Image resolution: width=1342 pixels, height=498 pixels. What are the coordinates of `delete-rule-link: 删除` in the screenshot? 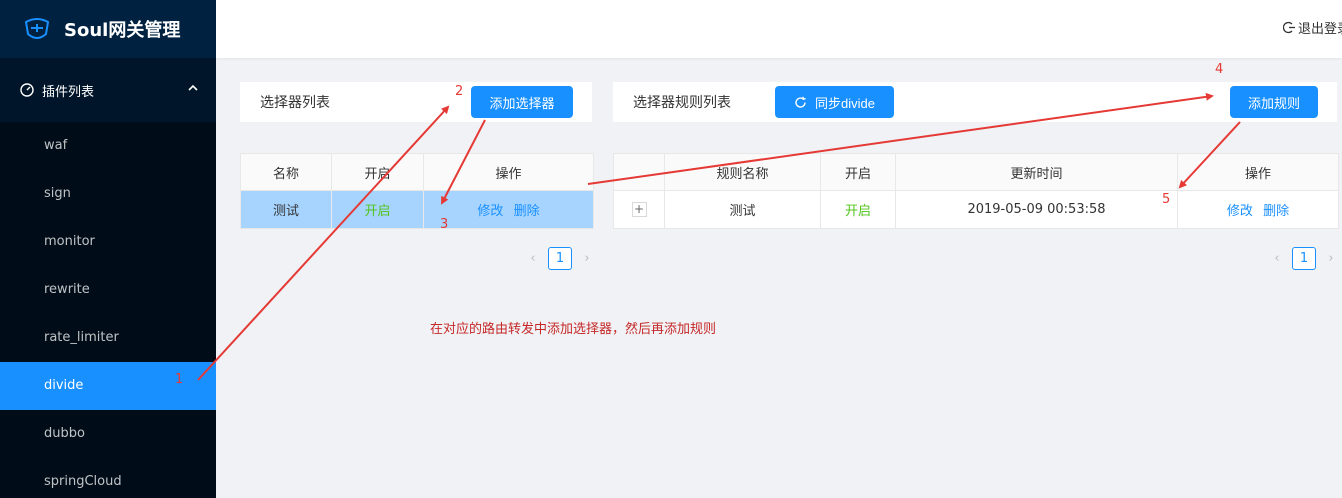 It's located at (1276, 211).